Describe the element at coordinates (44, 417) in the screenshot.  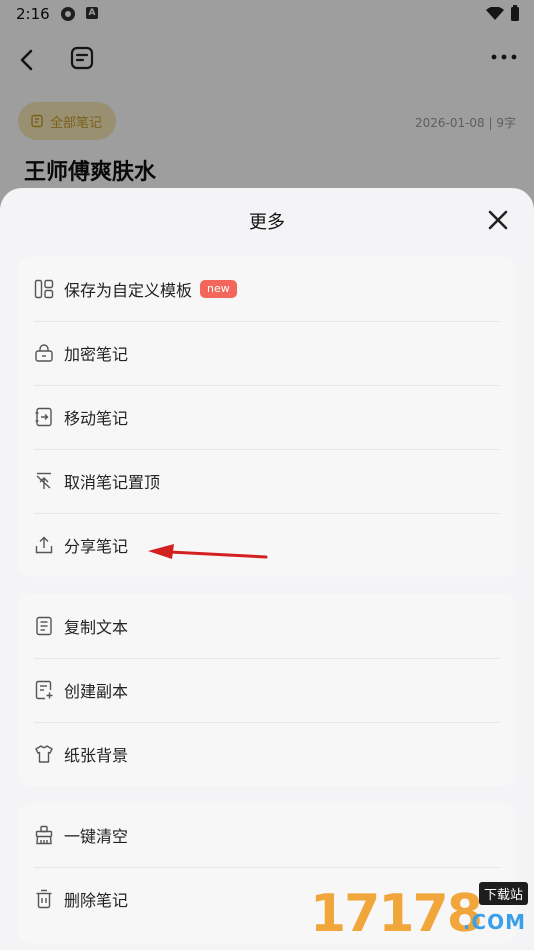
I see `move-icon` at that location.